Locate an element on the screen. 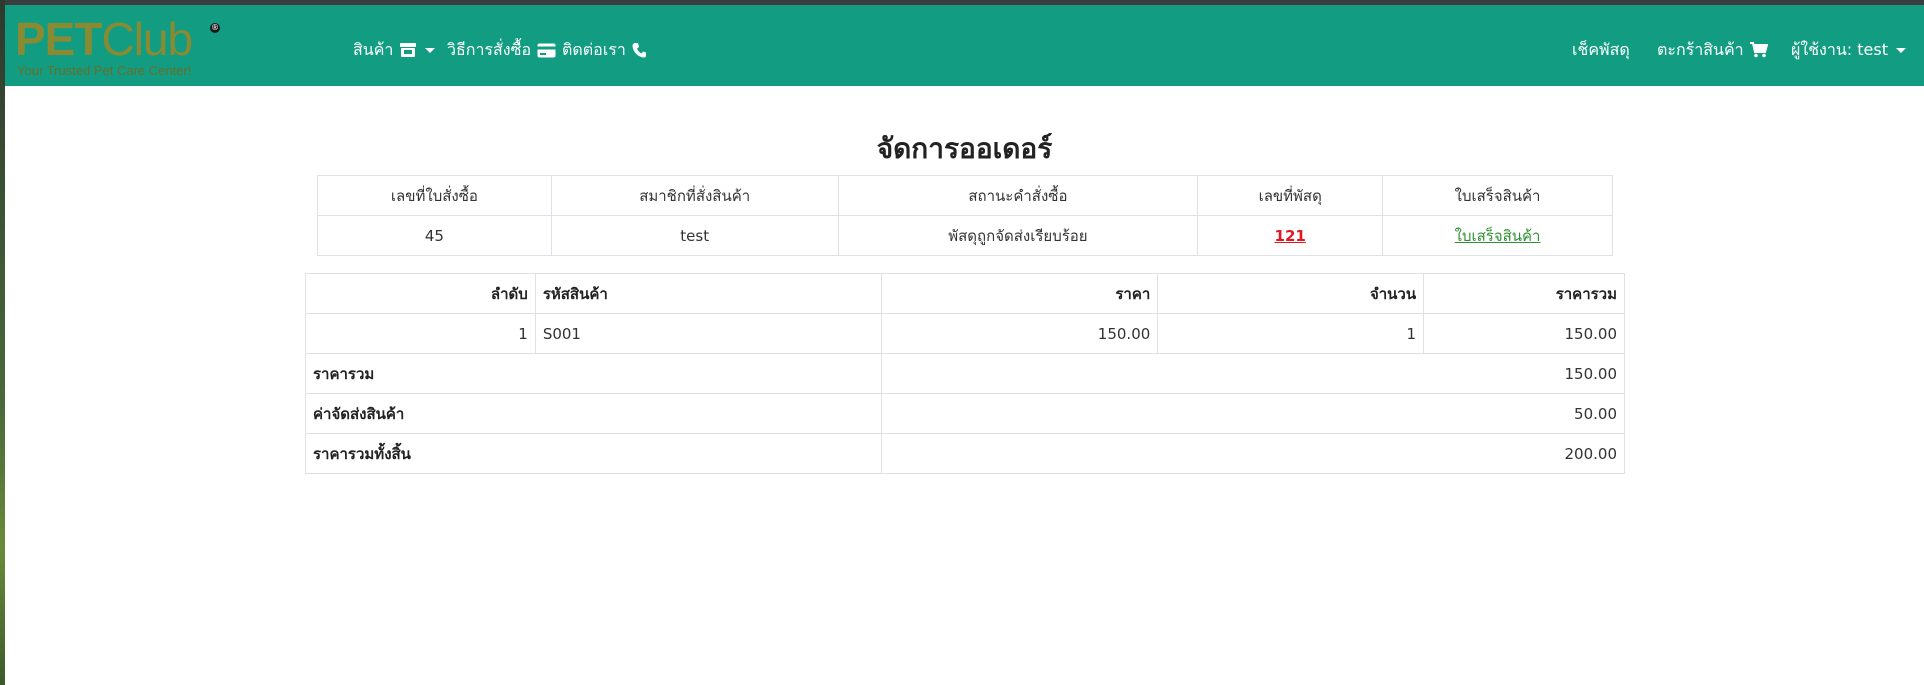 Image resolution: width=1924 pixels, height=685 pixels. qty-cell: 1 is located at coordinates (1291, 333).